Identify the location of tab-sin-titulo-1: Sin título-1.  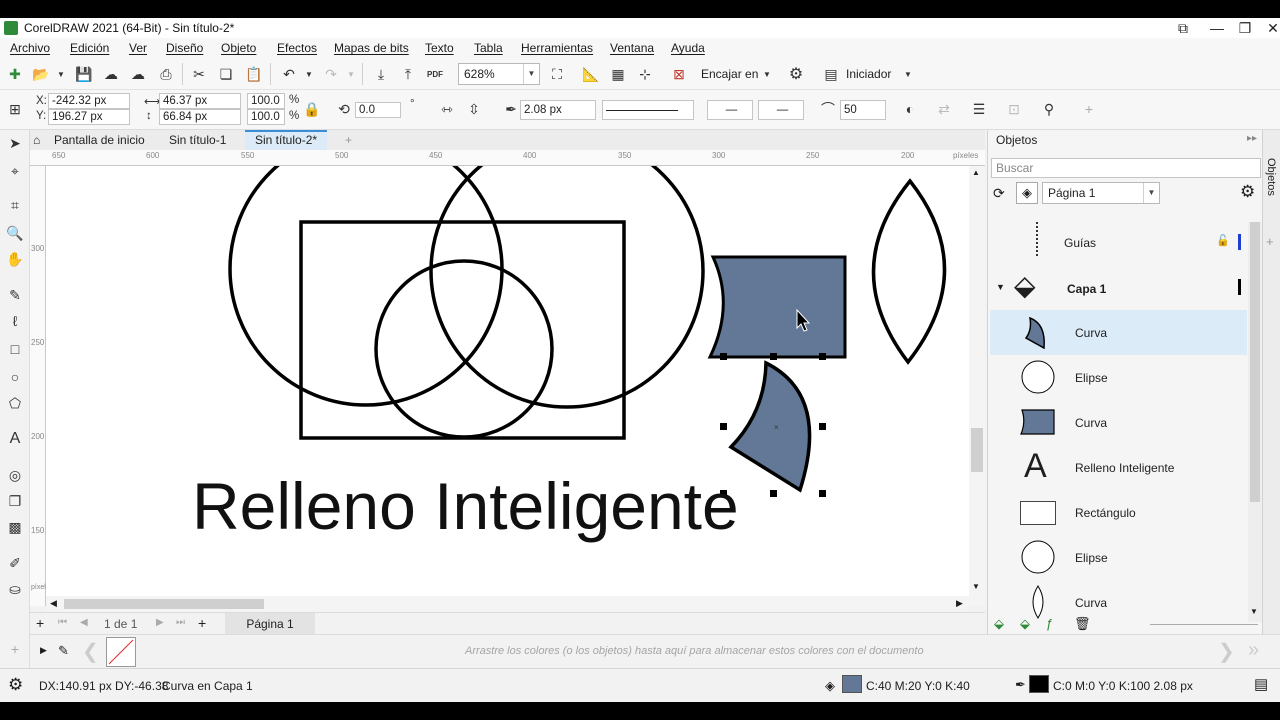
(197, 140).